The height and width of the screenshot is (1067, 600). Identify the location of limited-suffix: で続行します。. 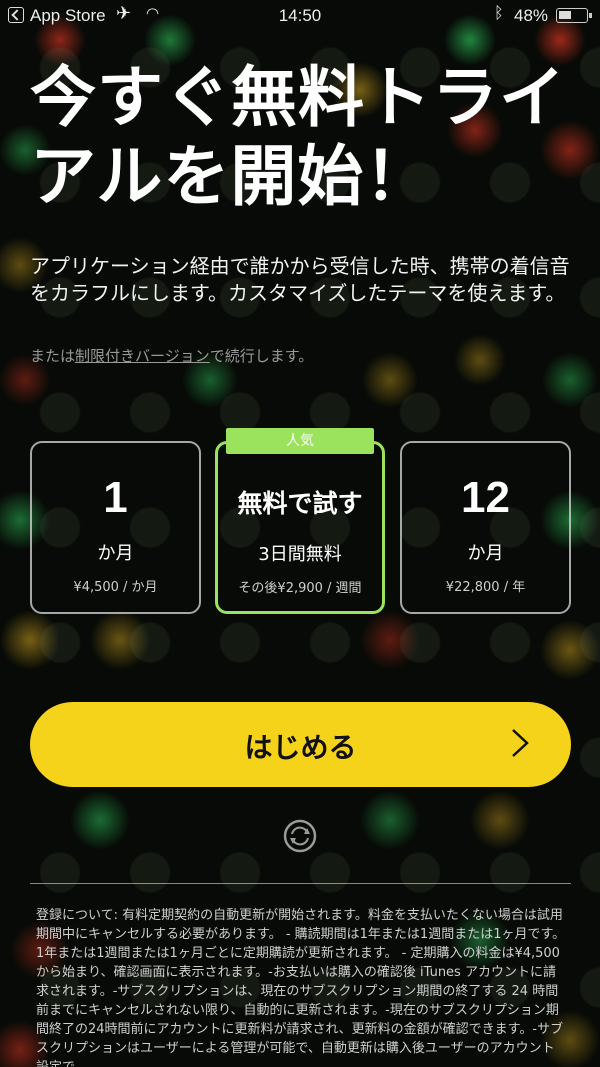
(261, 356).